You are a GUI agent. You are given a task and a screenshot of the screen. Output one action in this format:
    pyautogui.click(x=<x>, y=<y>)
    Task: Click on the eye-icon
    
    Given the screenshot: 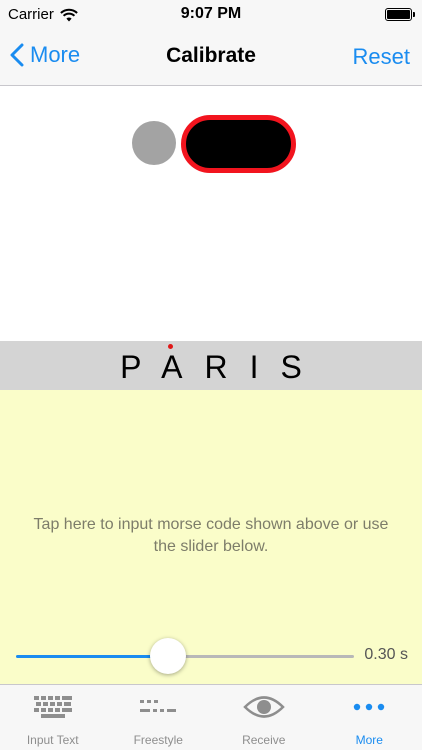 What is the action you would take?
    pyautogui.click(x=263, y=707)
    